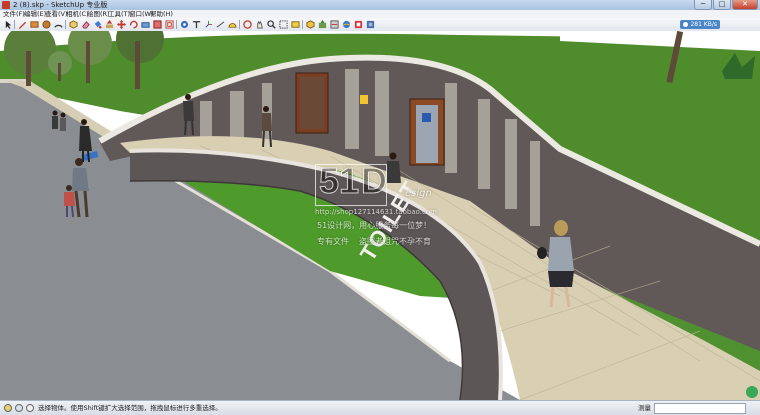 This screenshot has height=415, width=760. What do you see at coordinates (19, 408) in the screenshot?
I see `credits-icon` at bounding box center [19, 408].